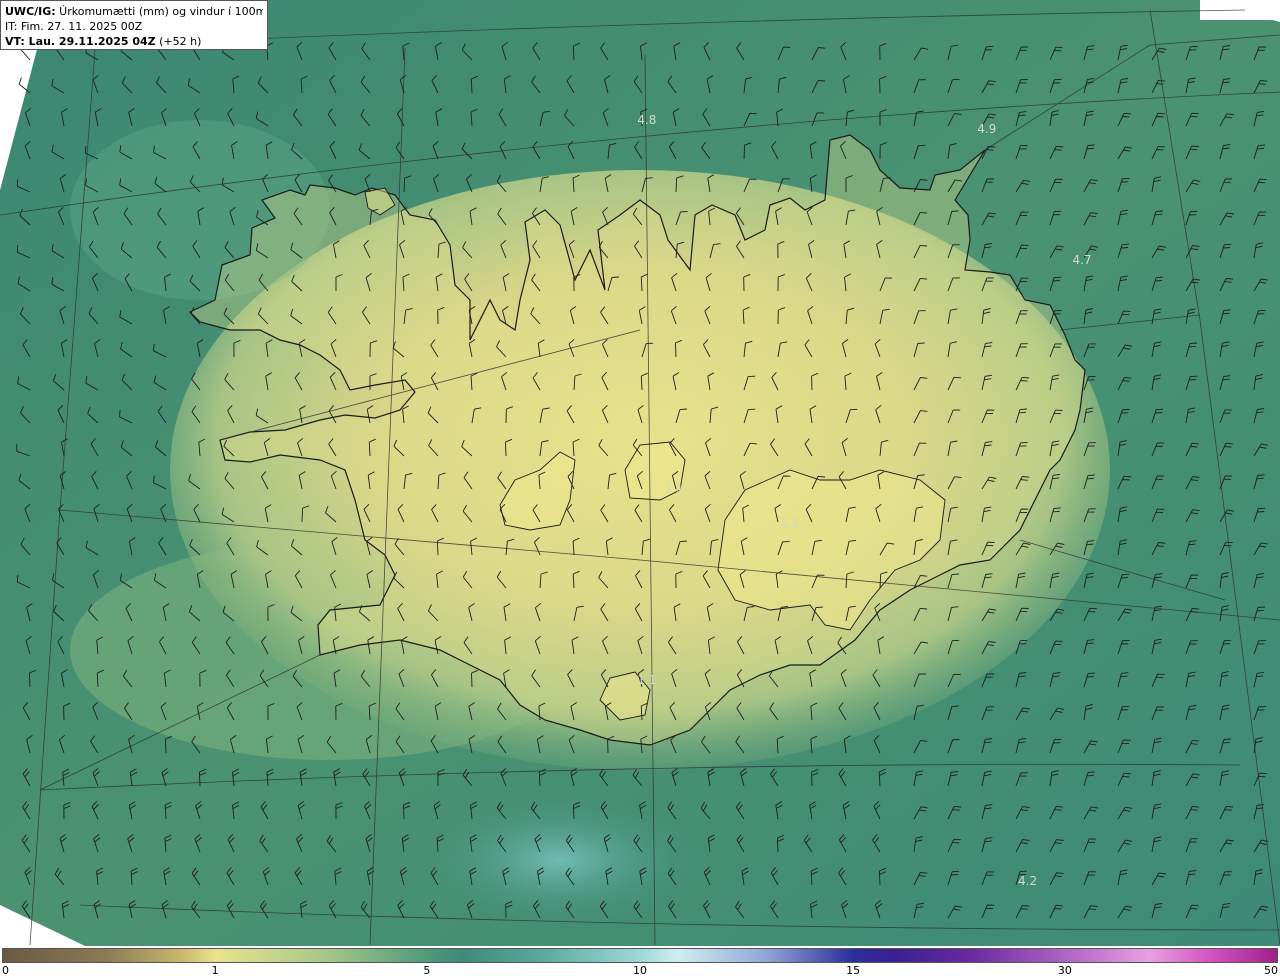  Describe the element at coordinates (1082, 260) in the screenshot. I see `map-value-label: 4.7` at that location.